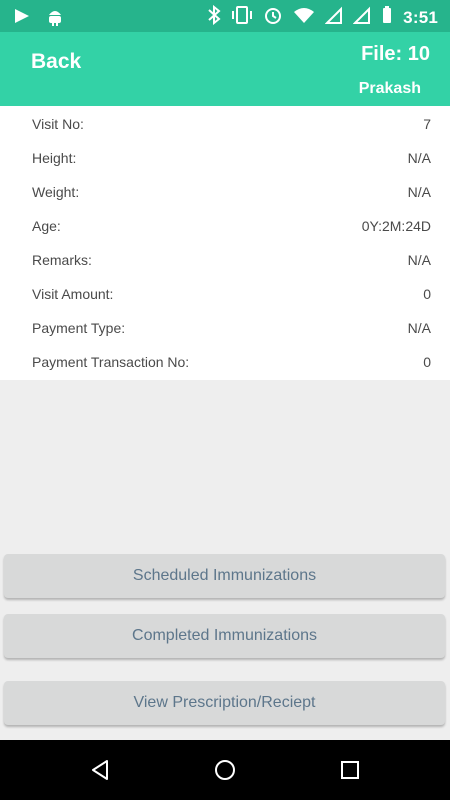 Image resolution: width=450 pixels, height=800 pixels. I want to click on detail-row-age: Age: 0Y:2M:24D, so click(225, 225).